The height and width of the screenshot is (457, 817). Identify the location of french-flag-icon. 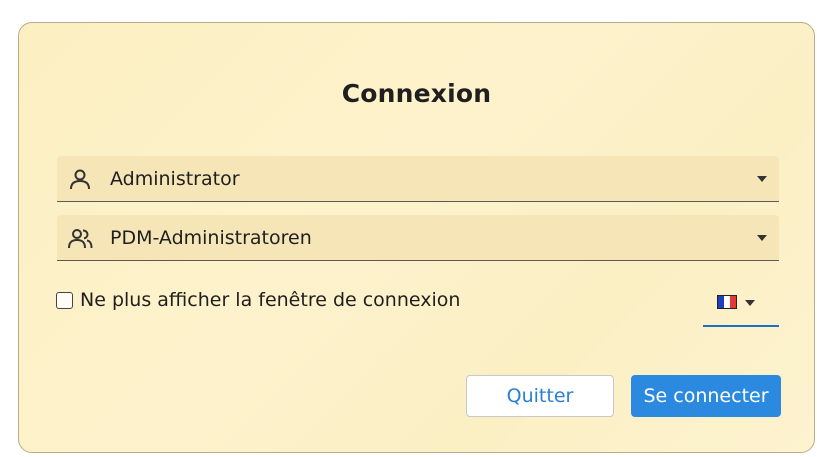
(727, 302).